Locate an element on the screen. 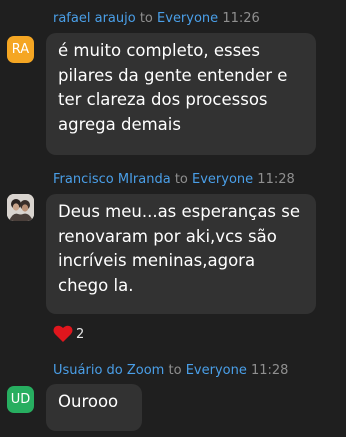 Image resolution: width=346 pixels, height=437 pixels. avatar is located at coordinates (20, 207).